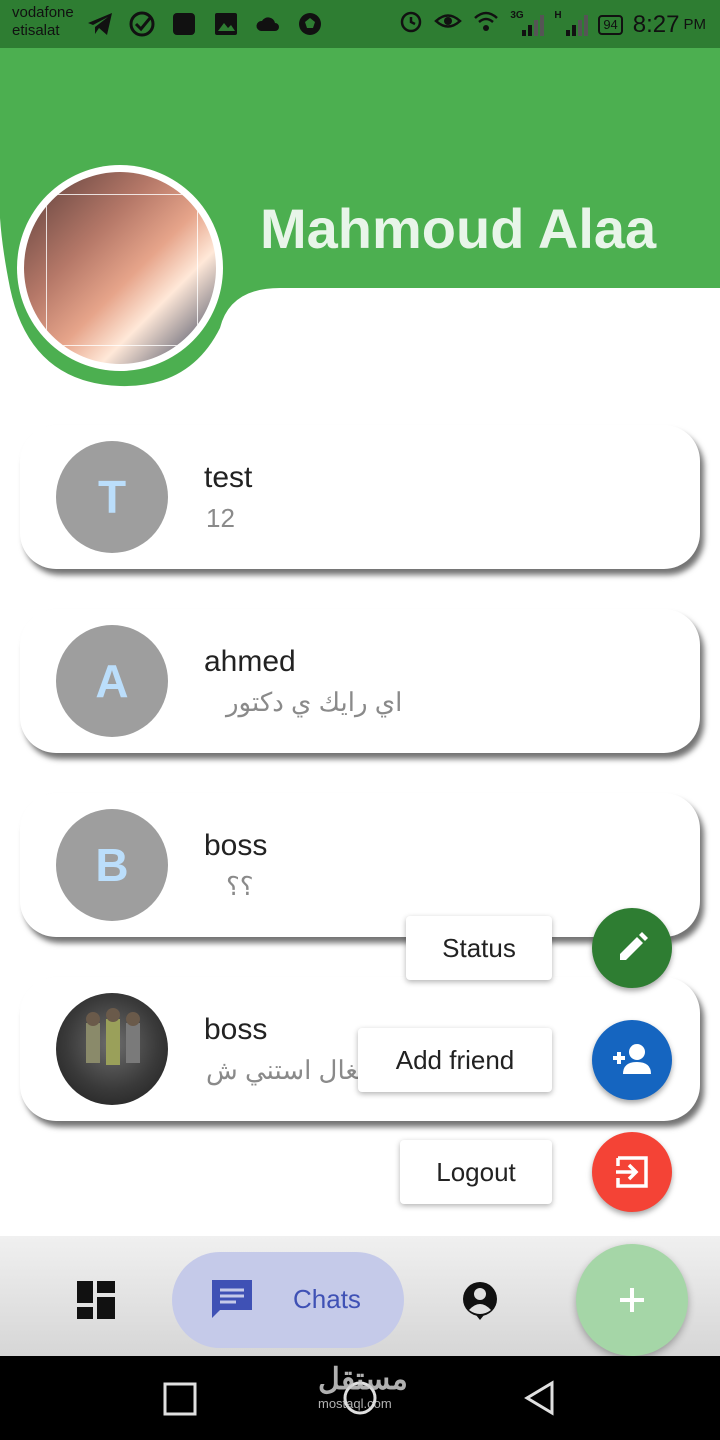 This screenshot has height=1440, width=720. Describe the element at coordinates (205, 24) in the screenshot. I see `notification-icons` at that location.